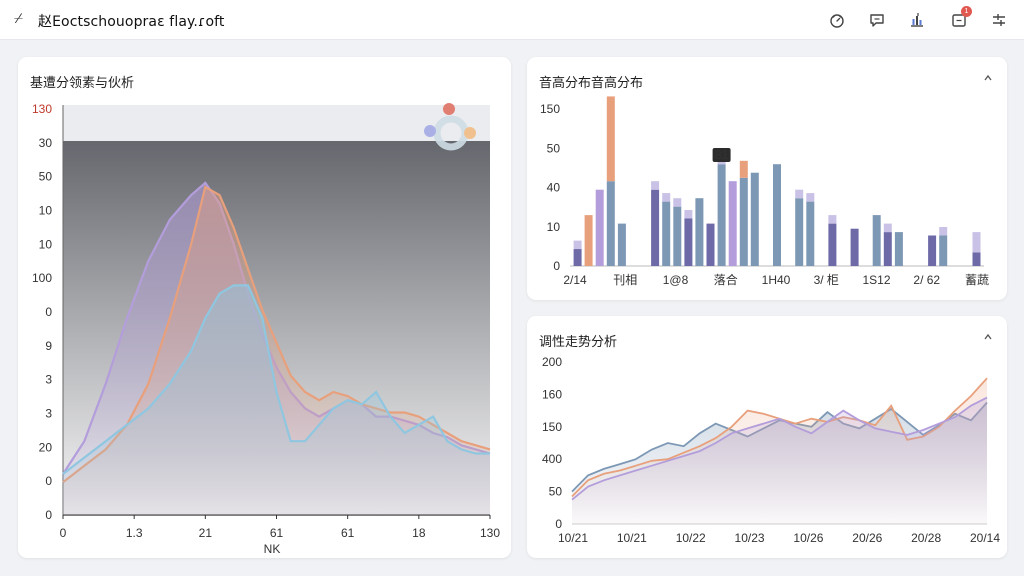  Describe the element at coordinates (926, 280) in the screenshot. I see `x-tick-label: 2/ 62` at that location.